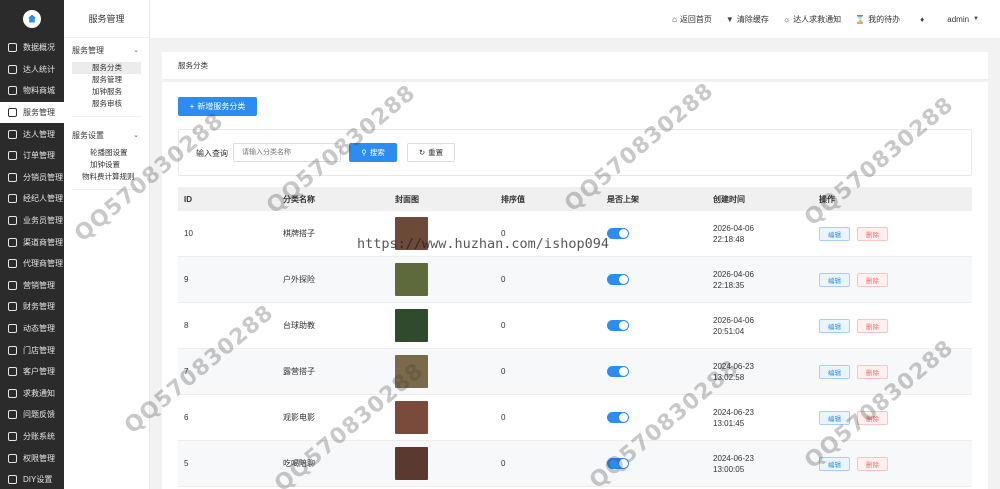  What do you see at coordinates (373, 152) in the screenshot?
I see `search-button: ⚲ 搜索` at bounding box center [373, 152].